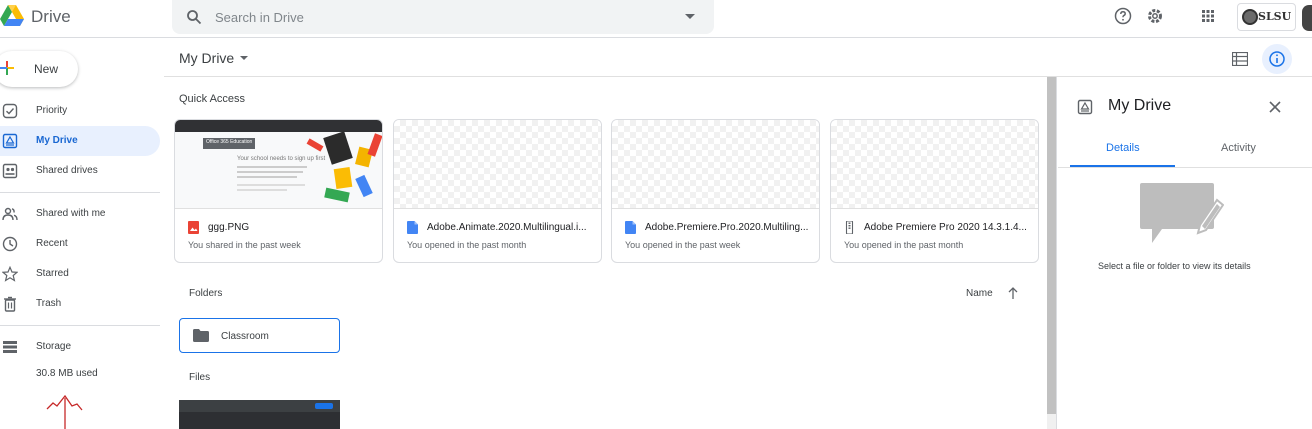 The image size is (1312, 429). Describe the element at coordinates (194, 17) in the screenshot. I see `search-icon` at that location.